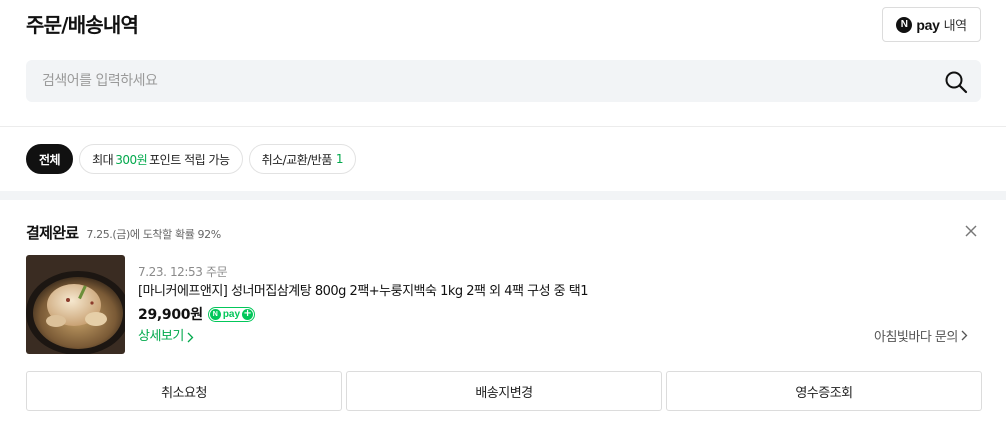  Describe the element at coordinates (215, 314) in the screenshot. I see `npay-badge-logo-icon: N` at that location.